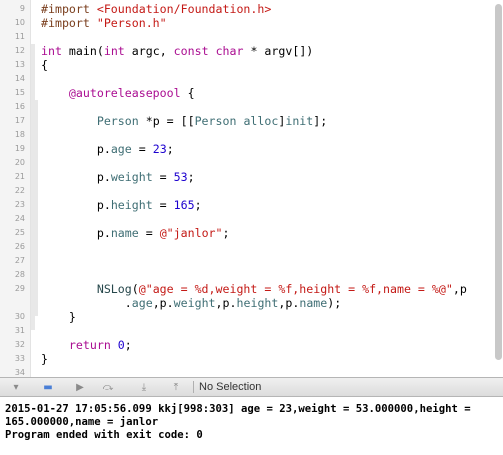  I want to click on debug-separator, so click(193, 387).